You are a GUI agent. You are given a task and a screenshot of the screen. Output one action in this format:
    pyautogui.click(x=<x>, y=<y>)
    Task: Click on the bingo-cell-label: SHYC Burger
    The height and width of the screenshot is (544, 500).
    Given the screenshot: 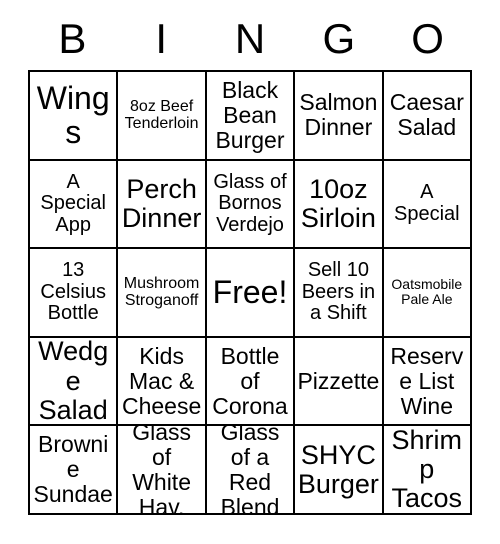 What is the action you would take?
    pyautogui.click(x=338, y=469)
    